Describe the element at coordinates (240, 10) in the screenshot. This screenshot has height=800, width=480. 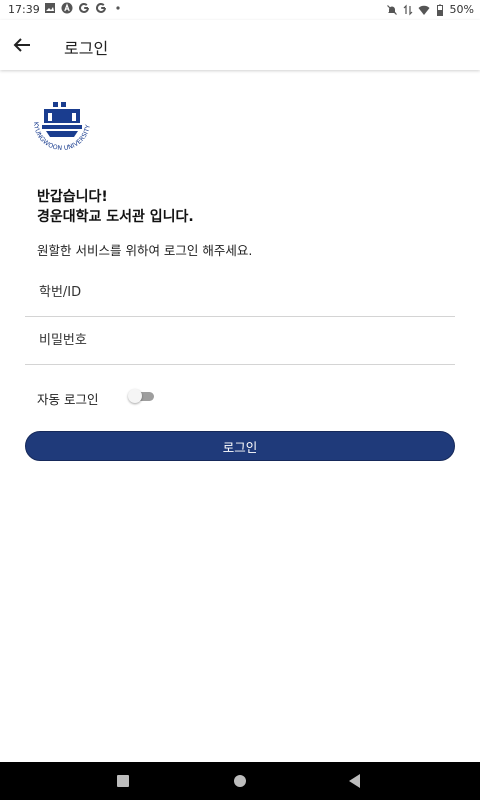
I see `status-bar: 17:39 50%` at that location.